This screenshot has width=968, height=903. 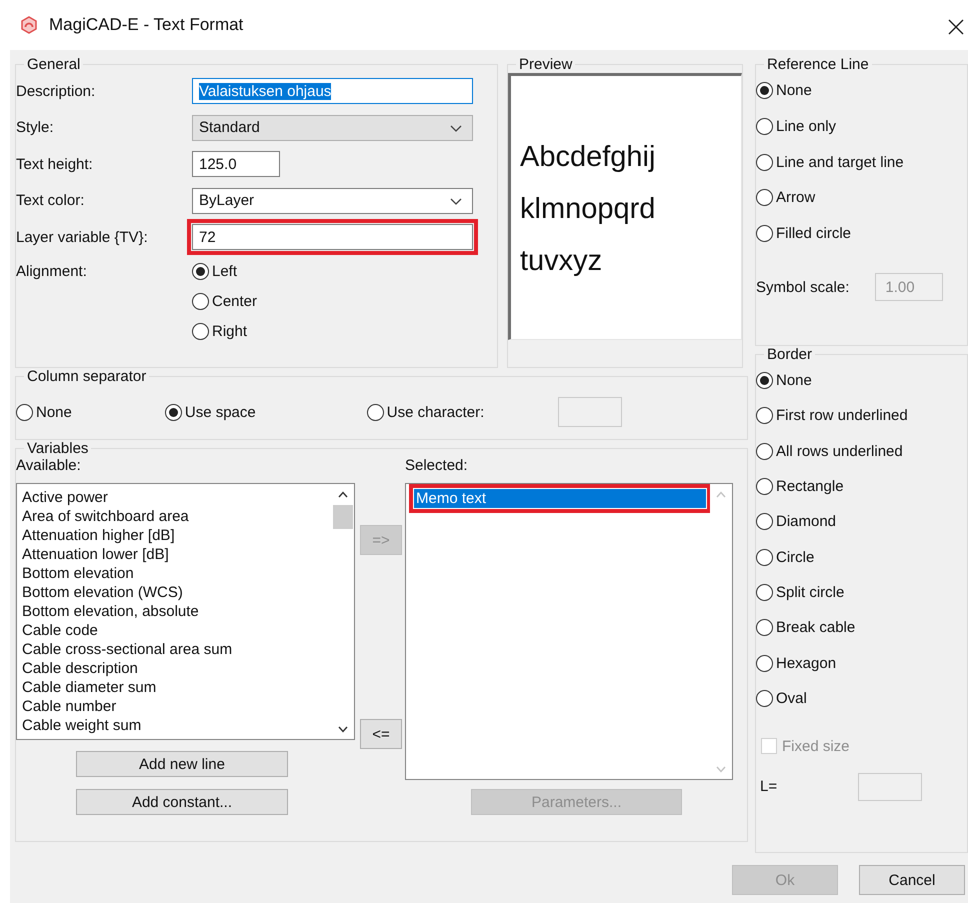 I want to click on list-item: Bottom elevation (WCS), so click(x=174, y=592).